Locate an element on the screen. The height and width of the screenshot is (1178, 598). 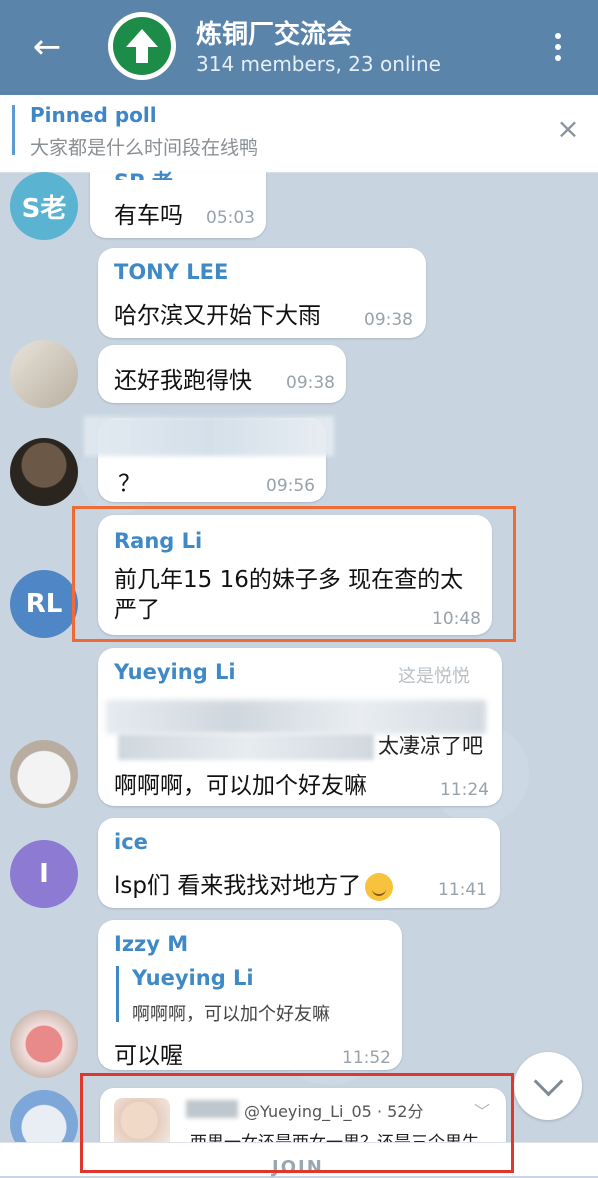
close-icon: × is located at coordinates (568, 129).